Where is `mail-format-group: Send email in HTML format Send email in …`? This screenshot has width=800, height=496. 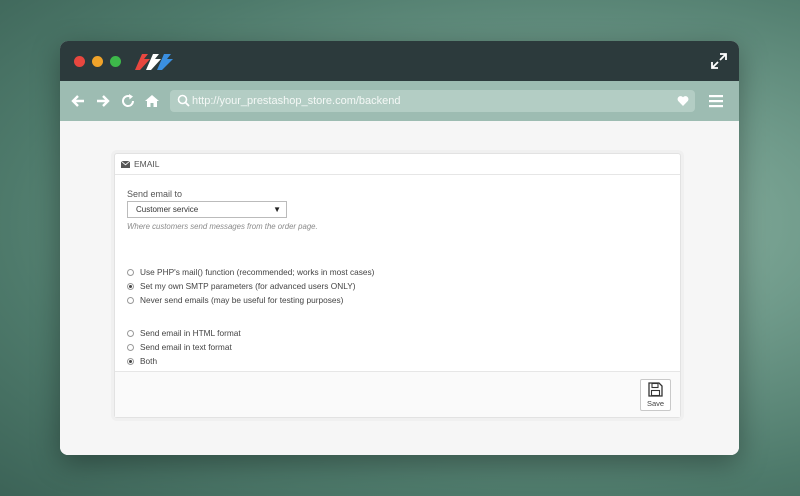
mail-format-group: Send email in HTML format Send email in … is located at coordinates (397, 347).